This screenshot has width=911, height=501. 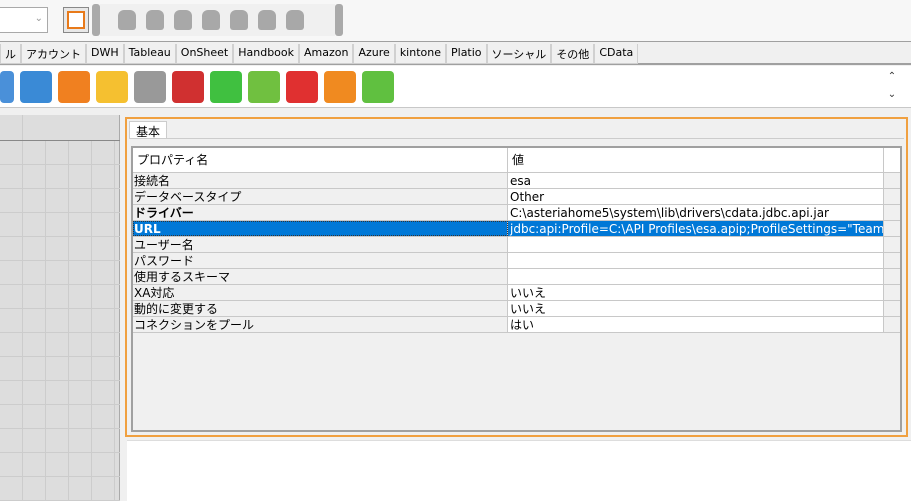 I want to click on property-row: コネクションをプール はい, so click(x=516, y=325).